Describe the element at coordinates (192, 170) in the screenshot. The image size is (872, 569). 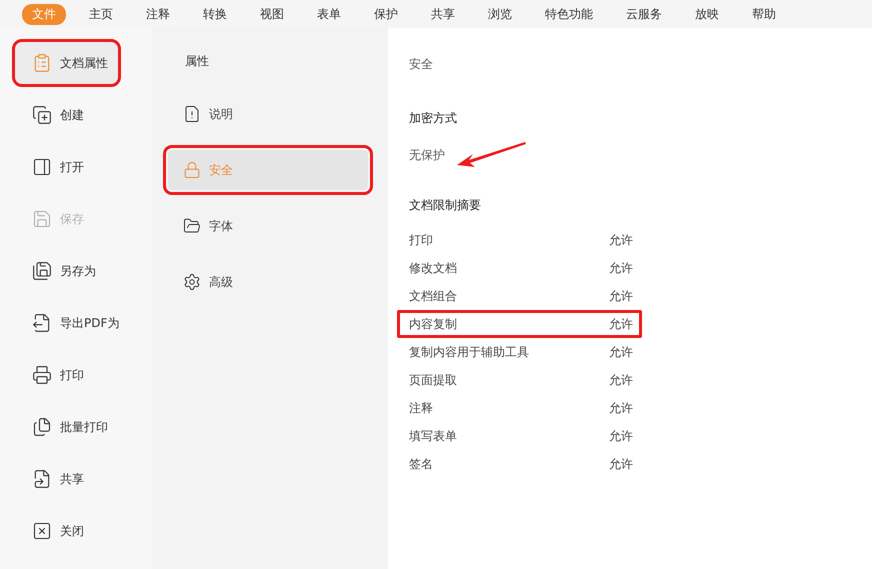
I see `lock-icon` at that location.